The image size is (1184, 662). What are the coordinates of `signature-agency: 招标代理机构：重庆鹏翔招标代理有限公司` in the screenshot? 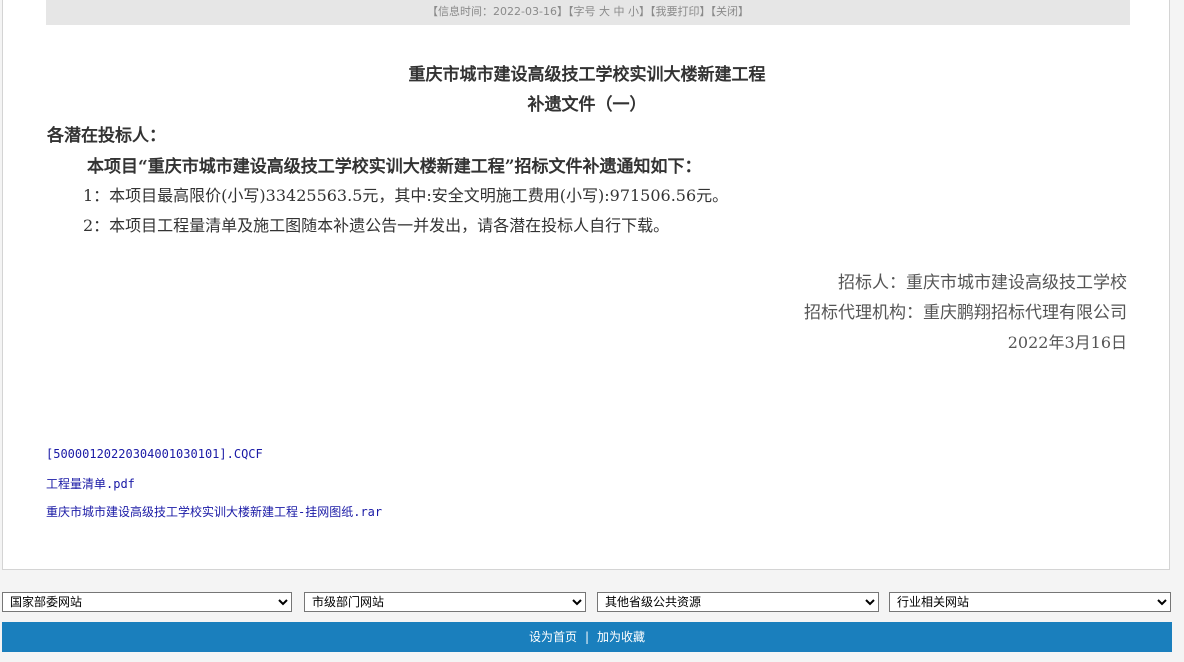 It's located at (965, 313).